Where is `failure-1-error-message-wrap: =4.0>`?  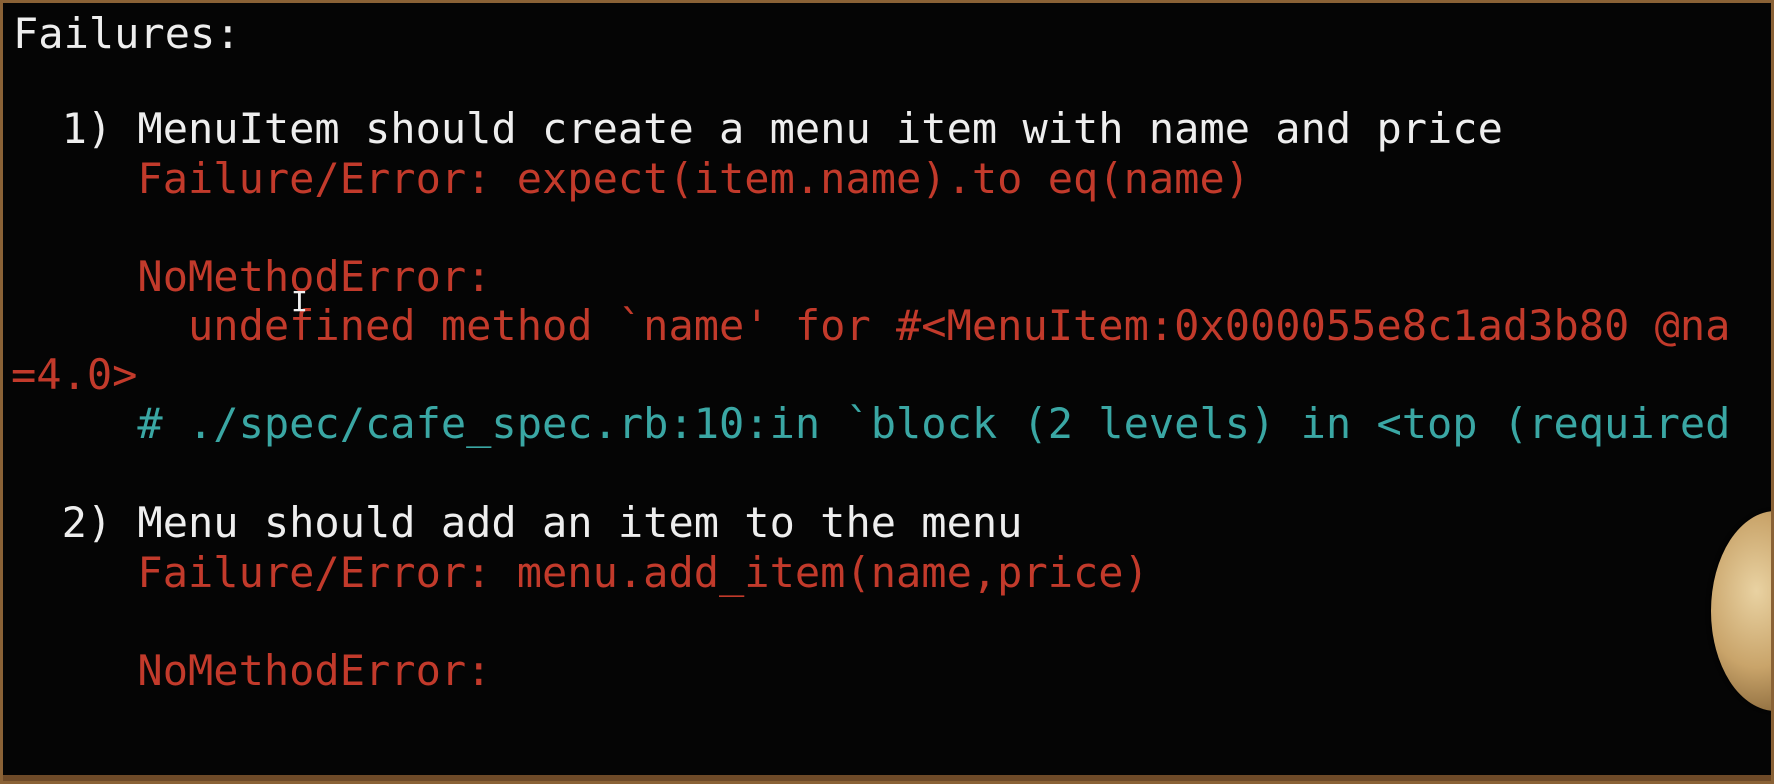
failure-1-error-message-wrap: =4.0> is located at coordinates (74, 374).